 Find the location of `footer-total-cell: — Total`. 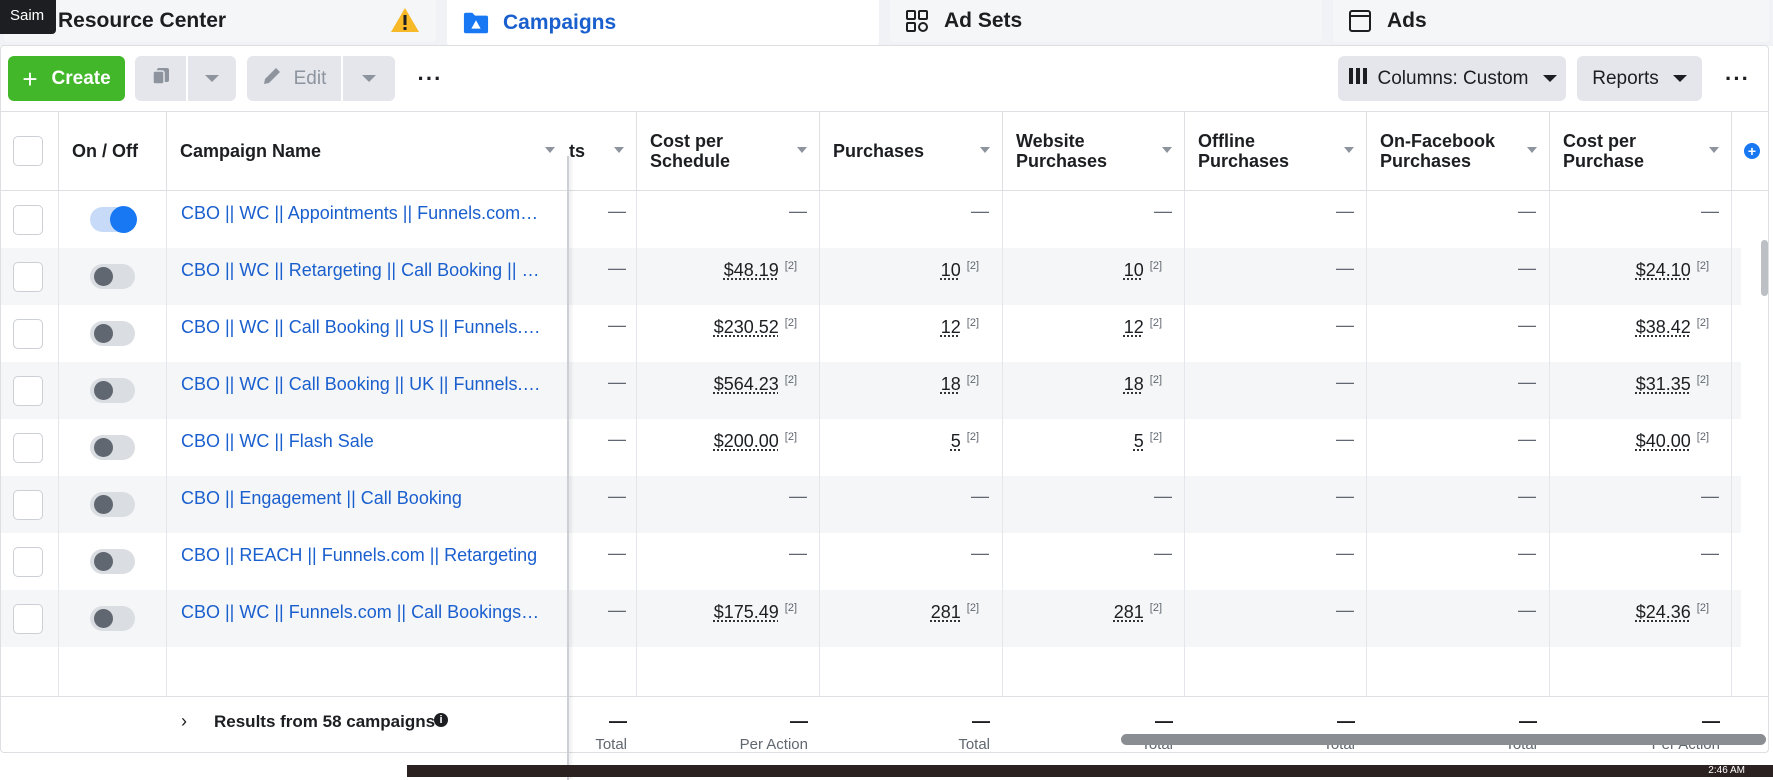

footer-total-cell: — Total is located at coordinates (974, 732).